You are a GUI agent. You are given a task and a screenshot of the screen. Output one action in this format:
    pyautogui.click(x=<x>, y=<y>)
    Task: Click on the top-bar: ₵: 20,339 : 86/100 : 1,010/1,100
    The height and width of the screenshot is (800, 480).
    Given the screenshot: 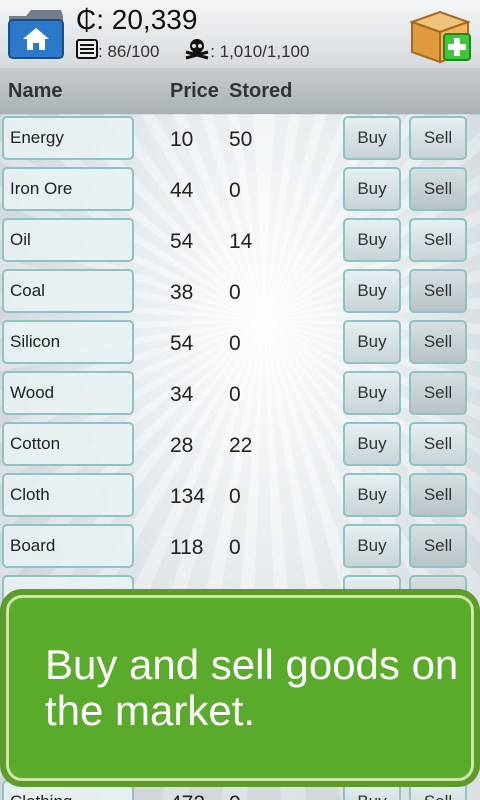 What is the action you would take?
    pyautogui.click(x=240, y=34)
    